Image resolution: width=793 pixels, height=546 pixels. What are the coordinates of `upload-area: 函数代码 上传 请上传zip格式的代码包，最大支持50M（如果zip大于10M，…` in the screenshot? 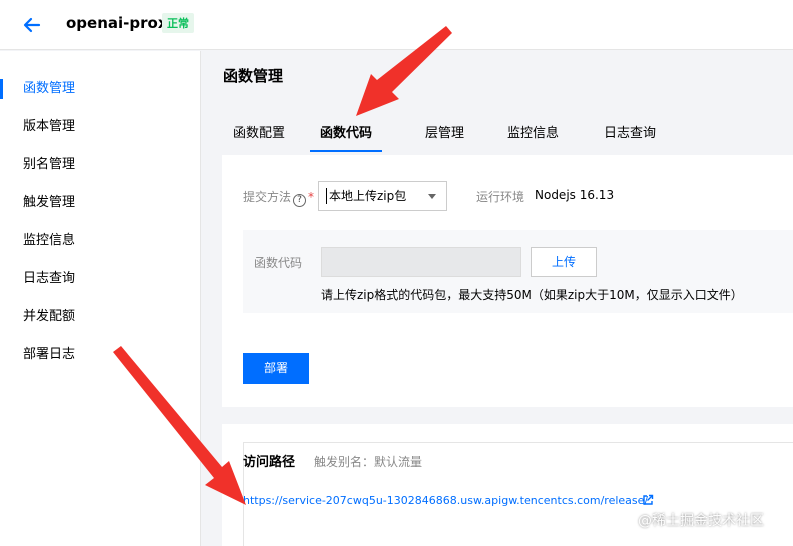 It's located at (518, 271).